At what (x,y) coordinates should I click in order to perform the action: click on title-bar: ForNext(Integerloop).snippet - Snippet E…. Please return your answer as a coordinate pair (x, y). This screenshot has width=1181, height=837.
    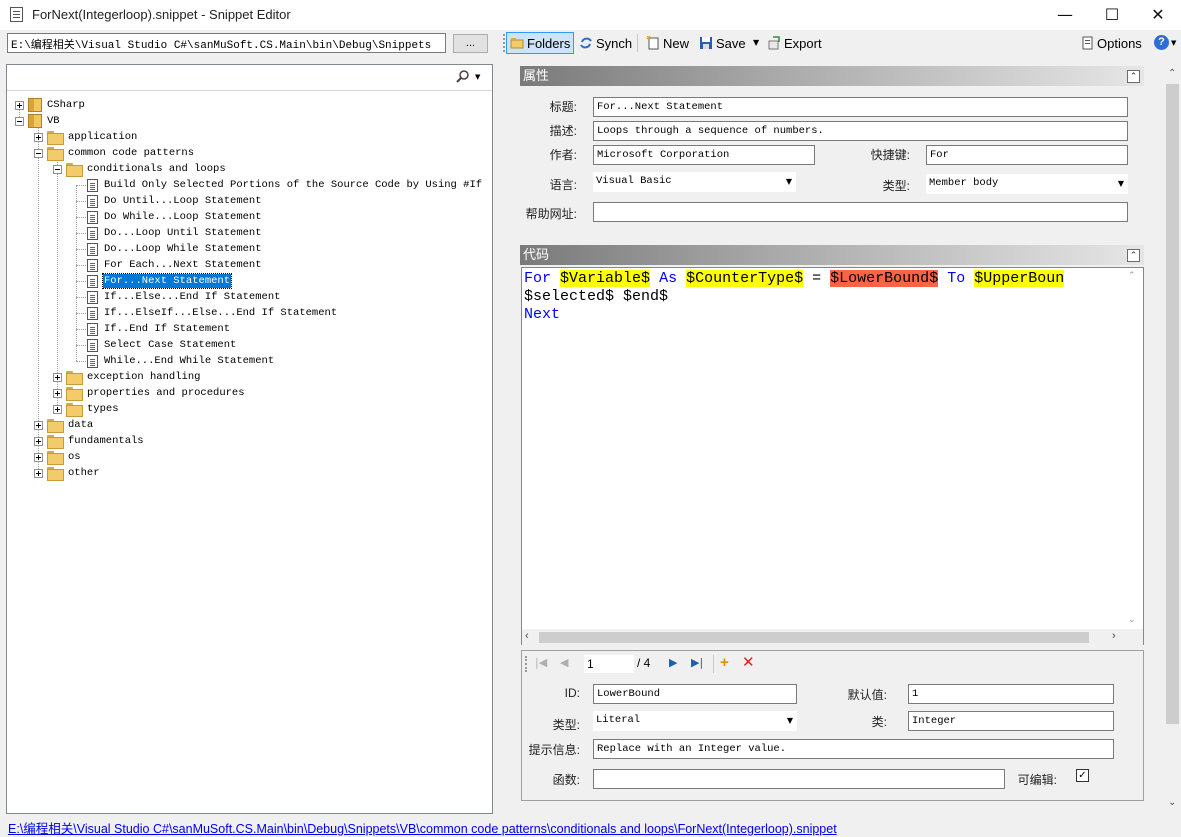
    Looking at the image, I should click on (590, 15).